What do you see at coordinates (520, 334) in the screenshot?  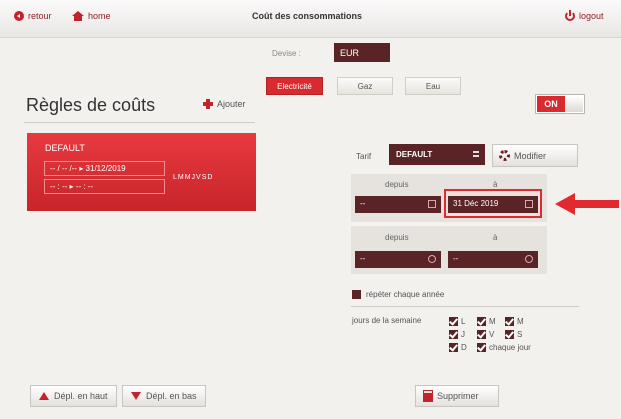 I see `day-label: S` at bounding box center [520, 334].